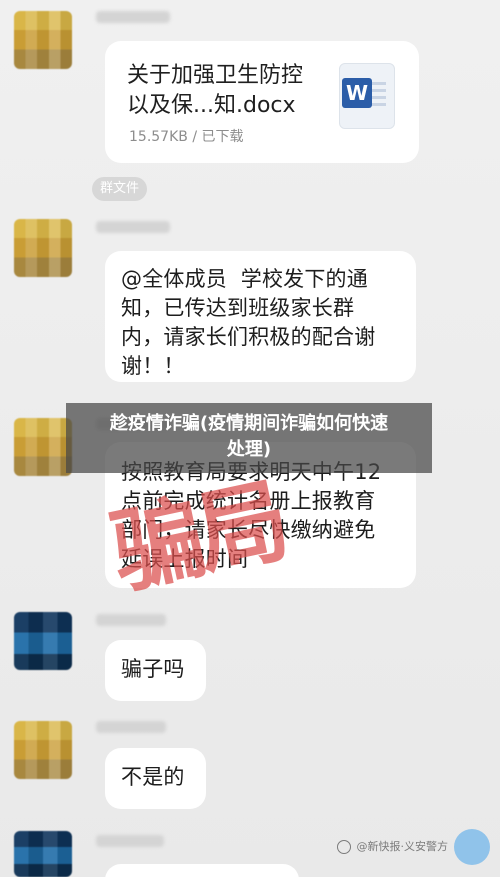 The image size is (500, 877). I want to click on article-title-line-1: 趁疫情诈骗(疫情期间诈骗如何快速, so click(249, 423).